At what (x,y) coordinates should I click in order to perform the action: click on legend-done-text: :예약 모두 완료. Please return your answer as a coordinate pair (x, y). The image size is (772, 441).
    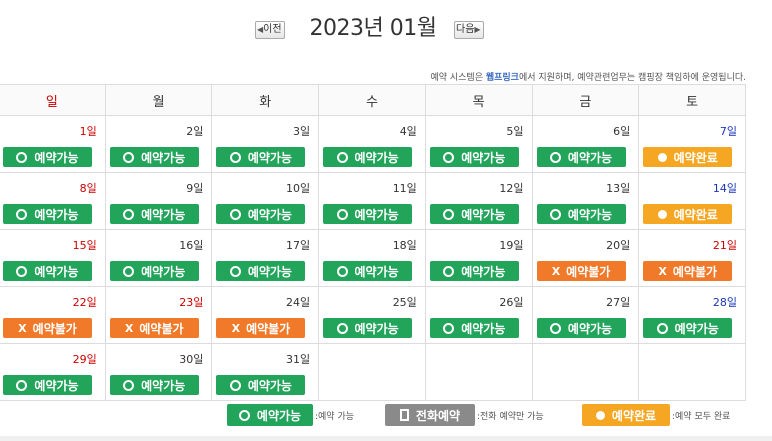
    Looking at the image, I should click on (701, 417).